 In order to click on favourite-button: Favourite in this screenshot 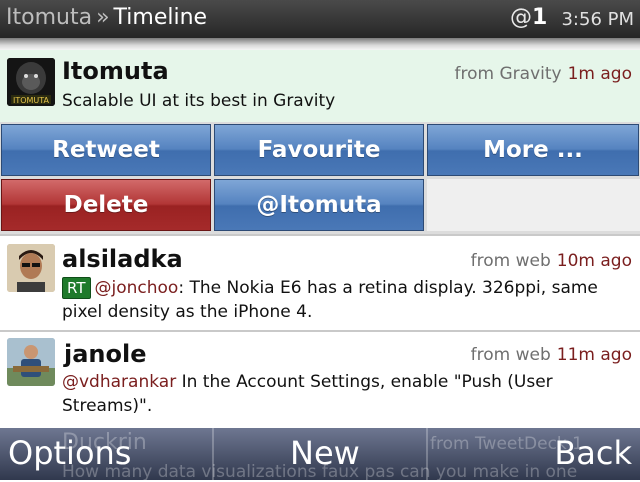, I will do `click(319, 150)`.